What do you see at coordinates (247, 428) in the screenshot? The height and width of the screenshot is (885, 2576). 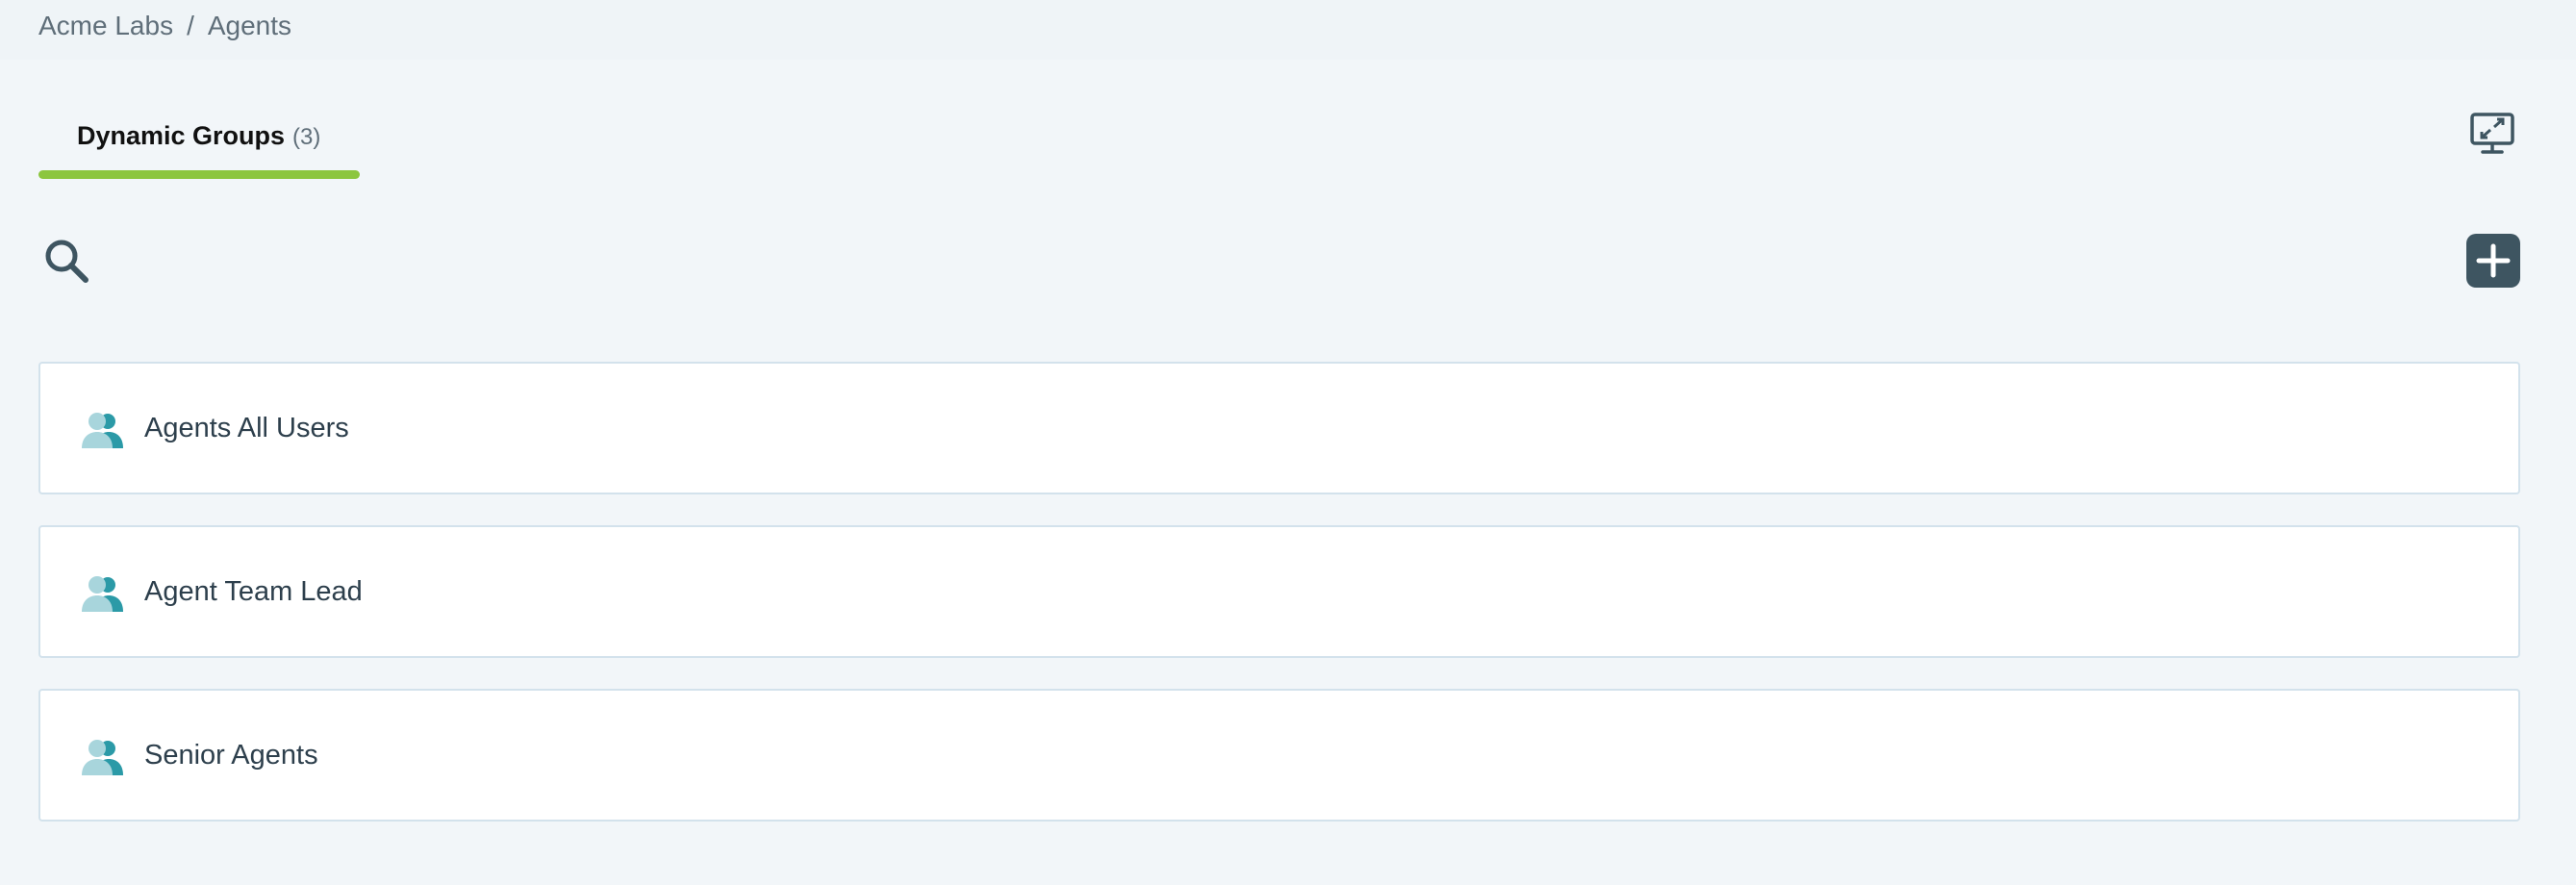 I see `group-name: Agents All Users` at bounding box center [247, 428].